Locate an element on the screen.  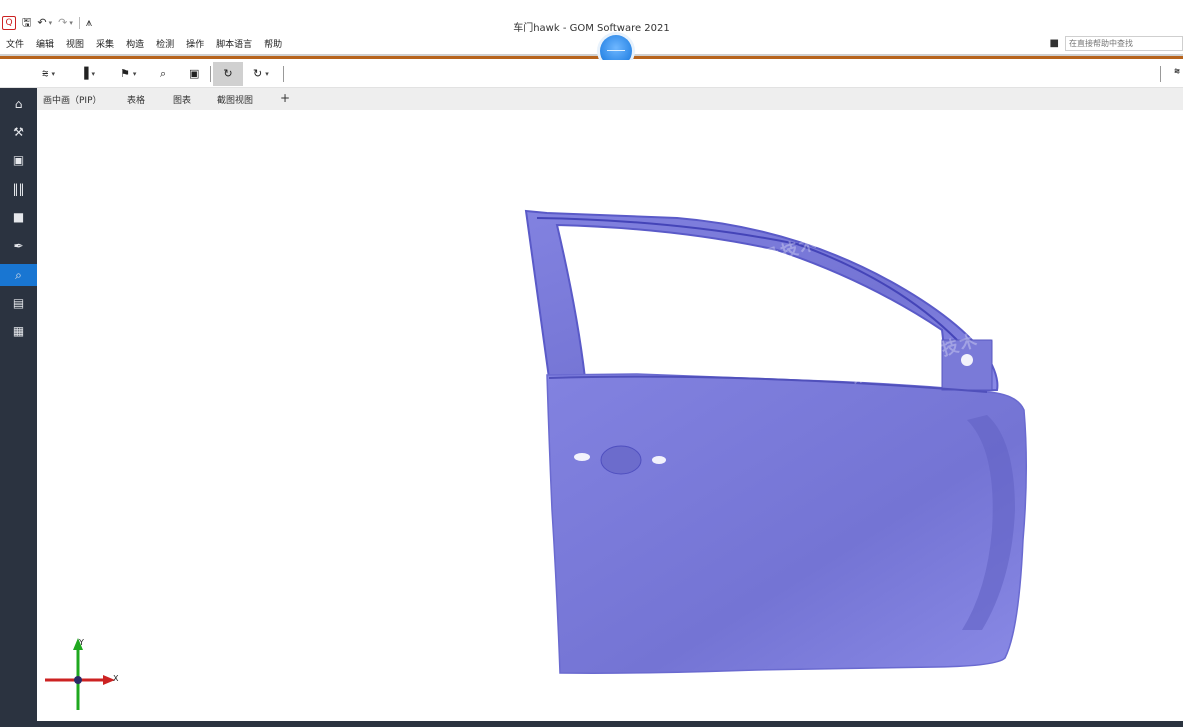
flag-icon: ⚑ ▾ is located at coordinates (128, 74).